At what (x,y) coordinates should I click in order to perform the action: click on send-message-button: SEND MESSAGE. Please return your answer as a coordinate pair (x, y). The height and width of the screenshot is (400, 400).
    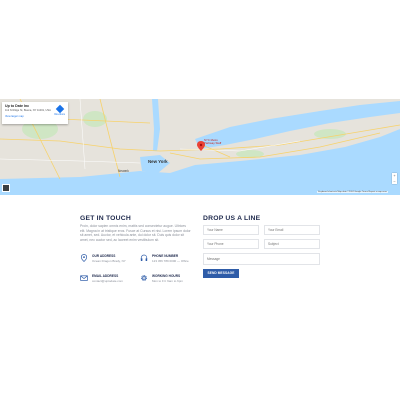
    Looking at the image, I should click on (221, 273).